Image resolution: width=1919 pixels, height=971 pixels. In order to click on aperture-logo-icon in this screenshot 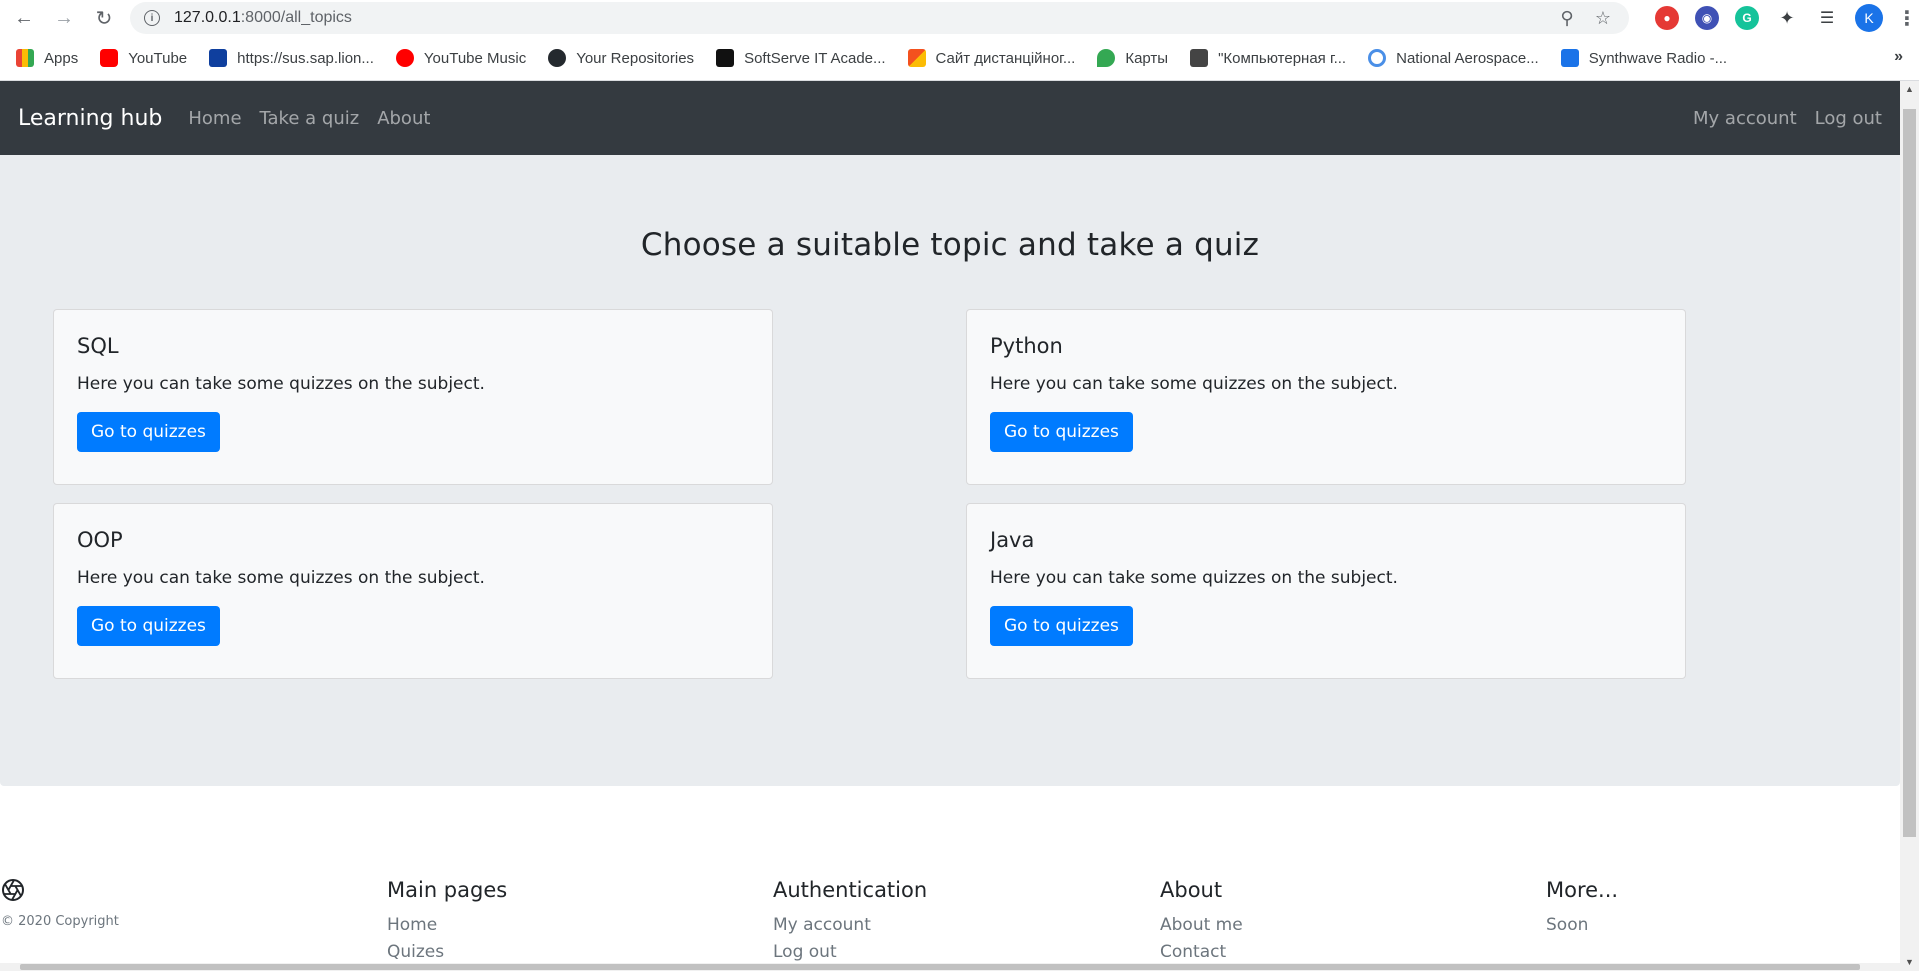, I will do `click(13, 890)`.